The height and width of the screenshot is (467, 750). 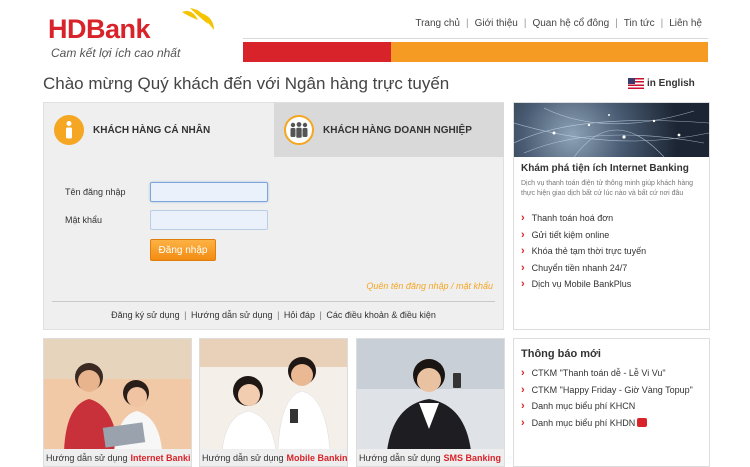 I want to click on password-label: Mật khẩu, so click(x=84, y=220).